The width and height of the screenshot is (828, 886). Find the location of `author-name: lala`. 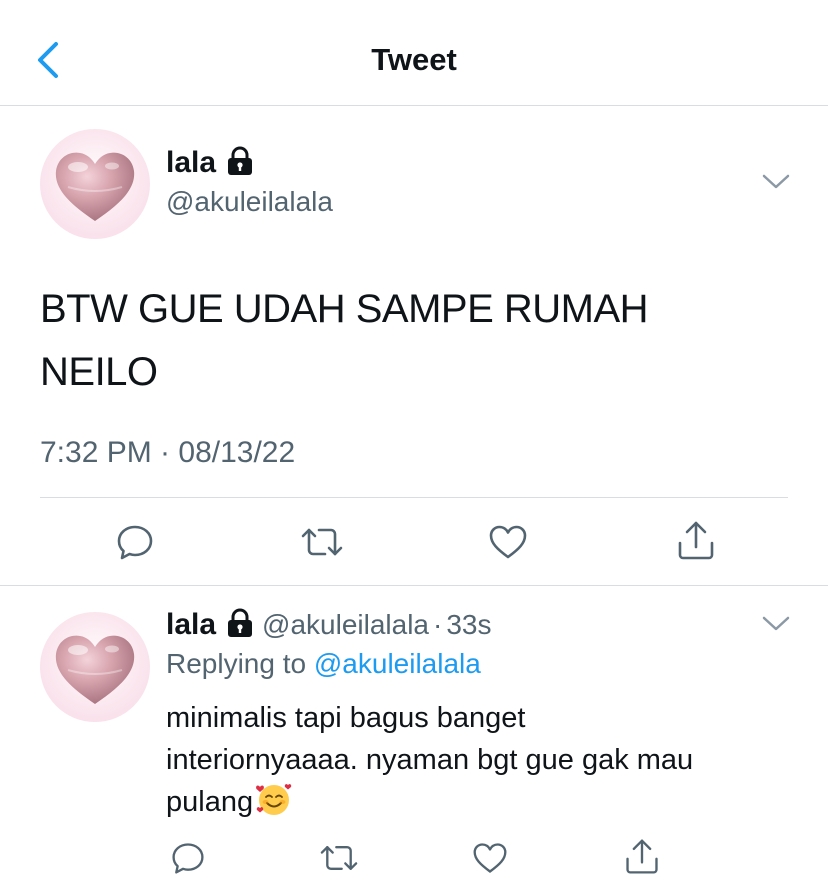

author-name: lala is located at coordinates (191, 163).